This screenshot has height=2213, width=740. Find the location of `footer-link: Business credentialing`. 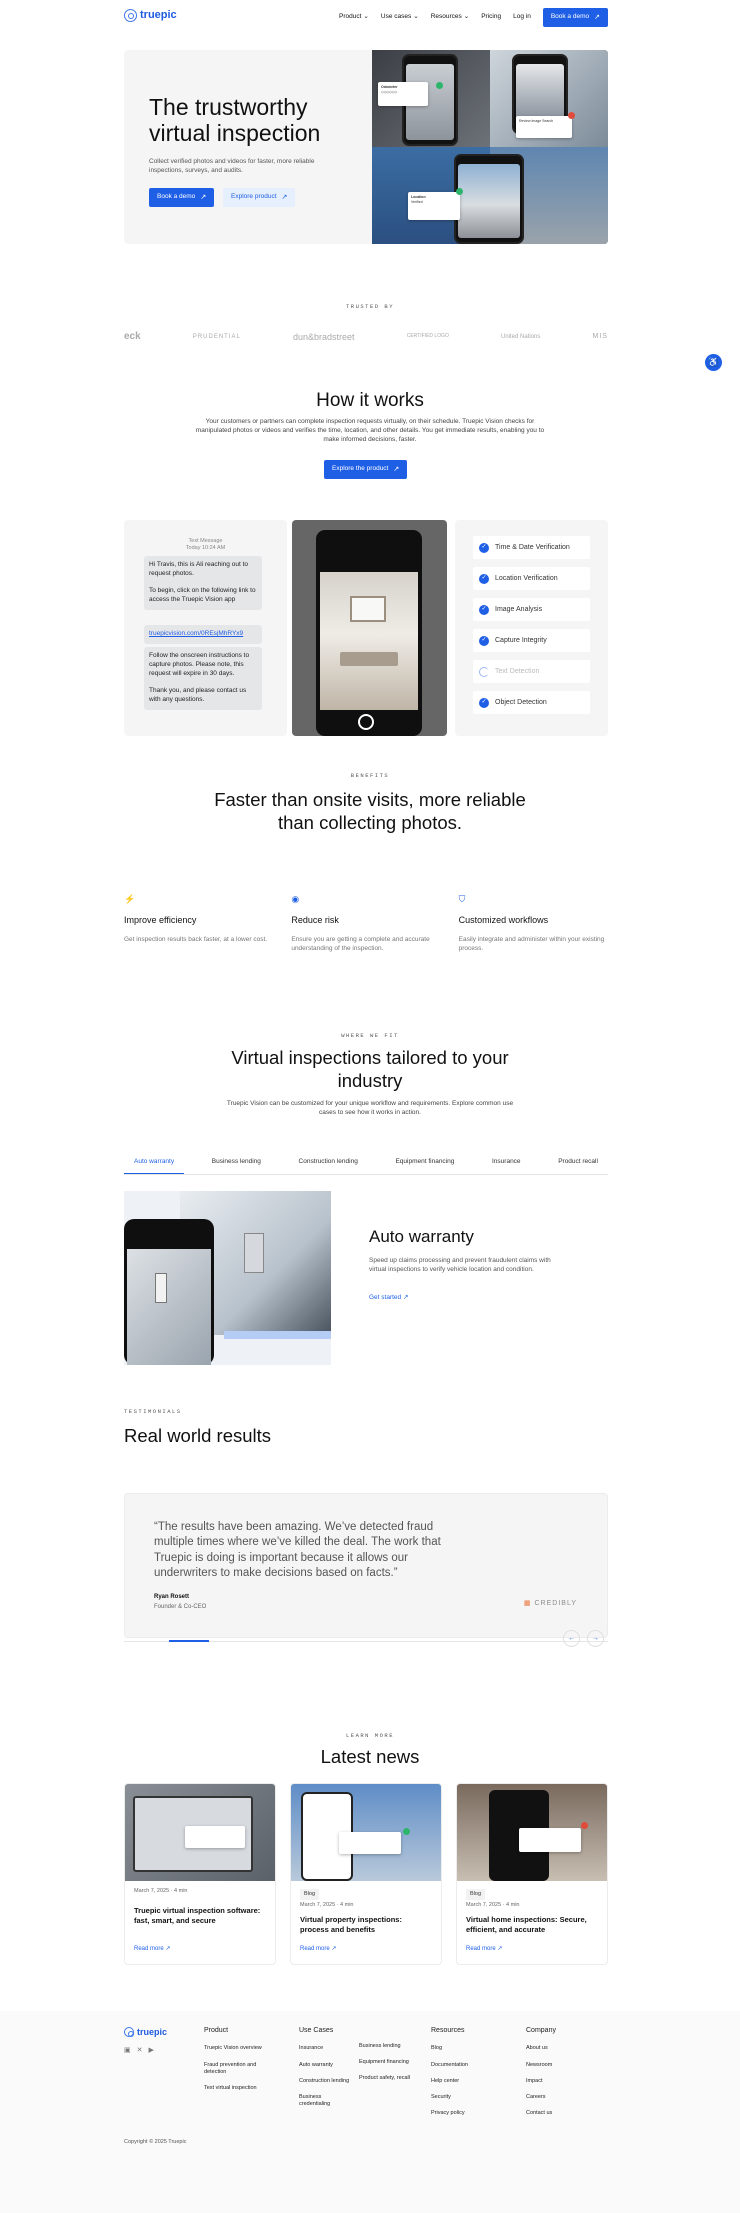

footer-link: Business credentialing is located at coordinates (321, 2101).